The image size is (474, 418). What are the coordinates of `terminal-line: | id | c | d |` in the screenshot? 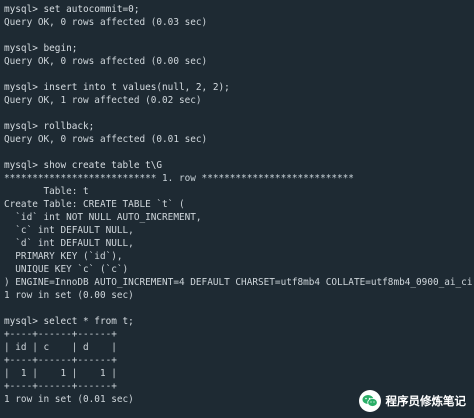 It's located at (60, 347).